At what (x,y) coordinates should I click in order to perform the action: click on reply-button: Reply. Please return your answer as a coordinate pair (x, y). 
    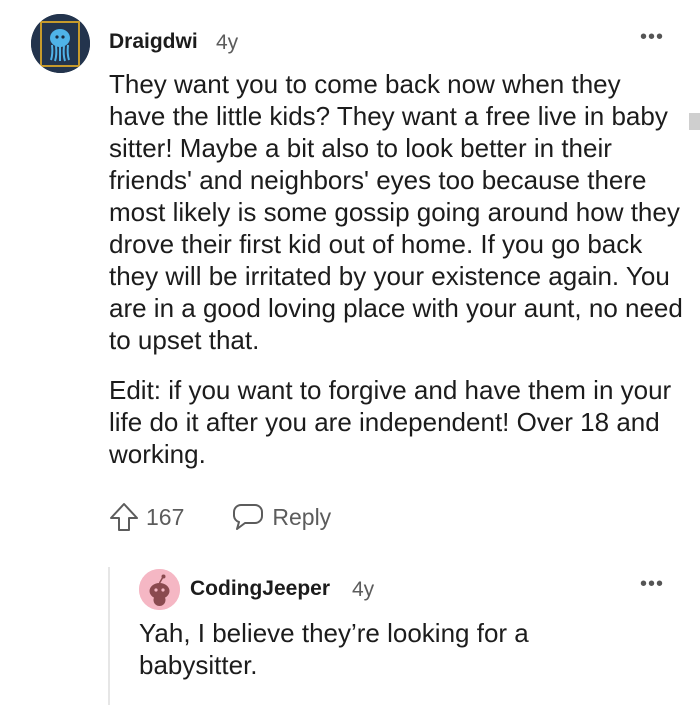
    Looking at the image, I should click on (281, 517).